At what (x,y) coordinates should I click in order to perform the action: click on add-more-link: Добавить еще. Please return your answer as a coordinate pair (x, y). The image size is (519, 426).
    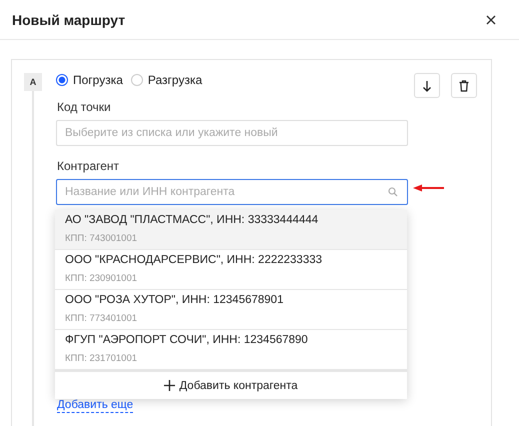
    Looking at the image, I should click on (95, 406).